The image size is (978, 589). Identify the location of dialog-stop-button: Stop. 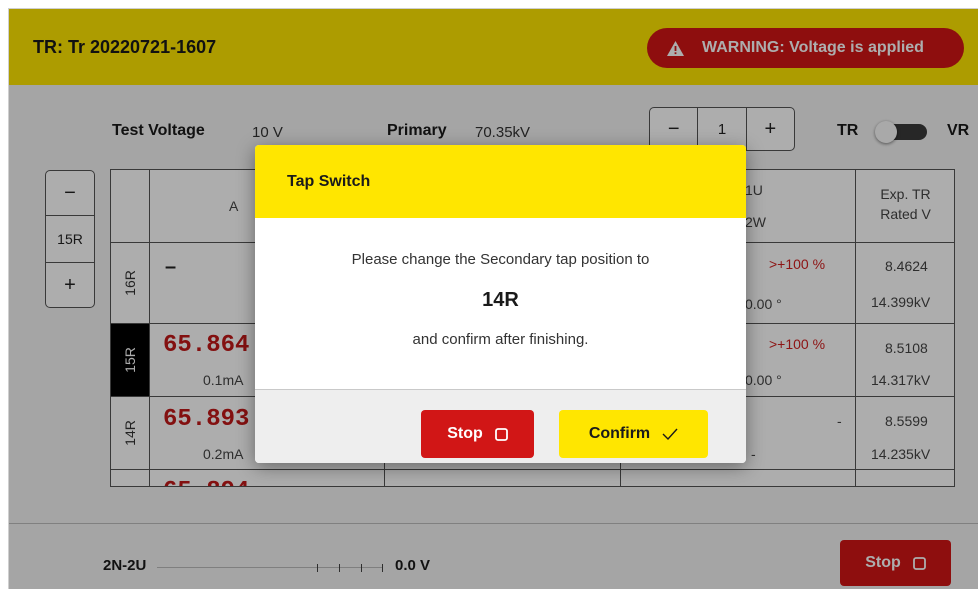
(477, 434).